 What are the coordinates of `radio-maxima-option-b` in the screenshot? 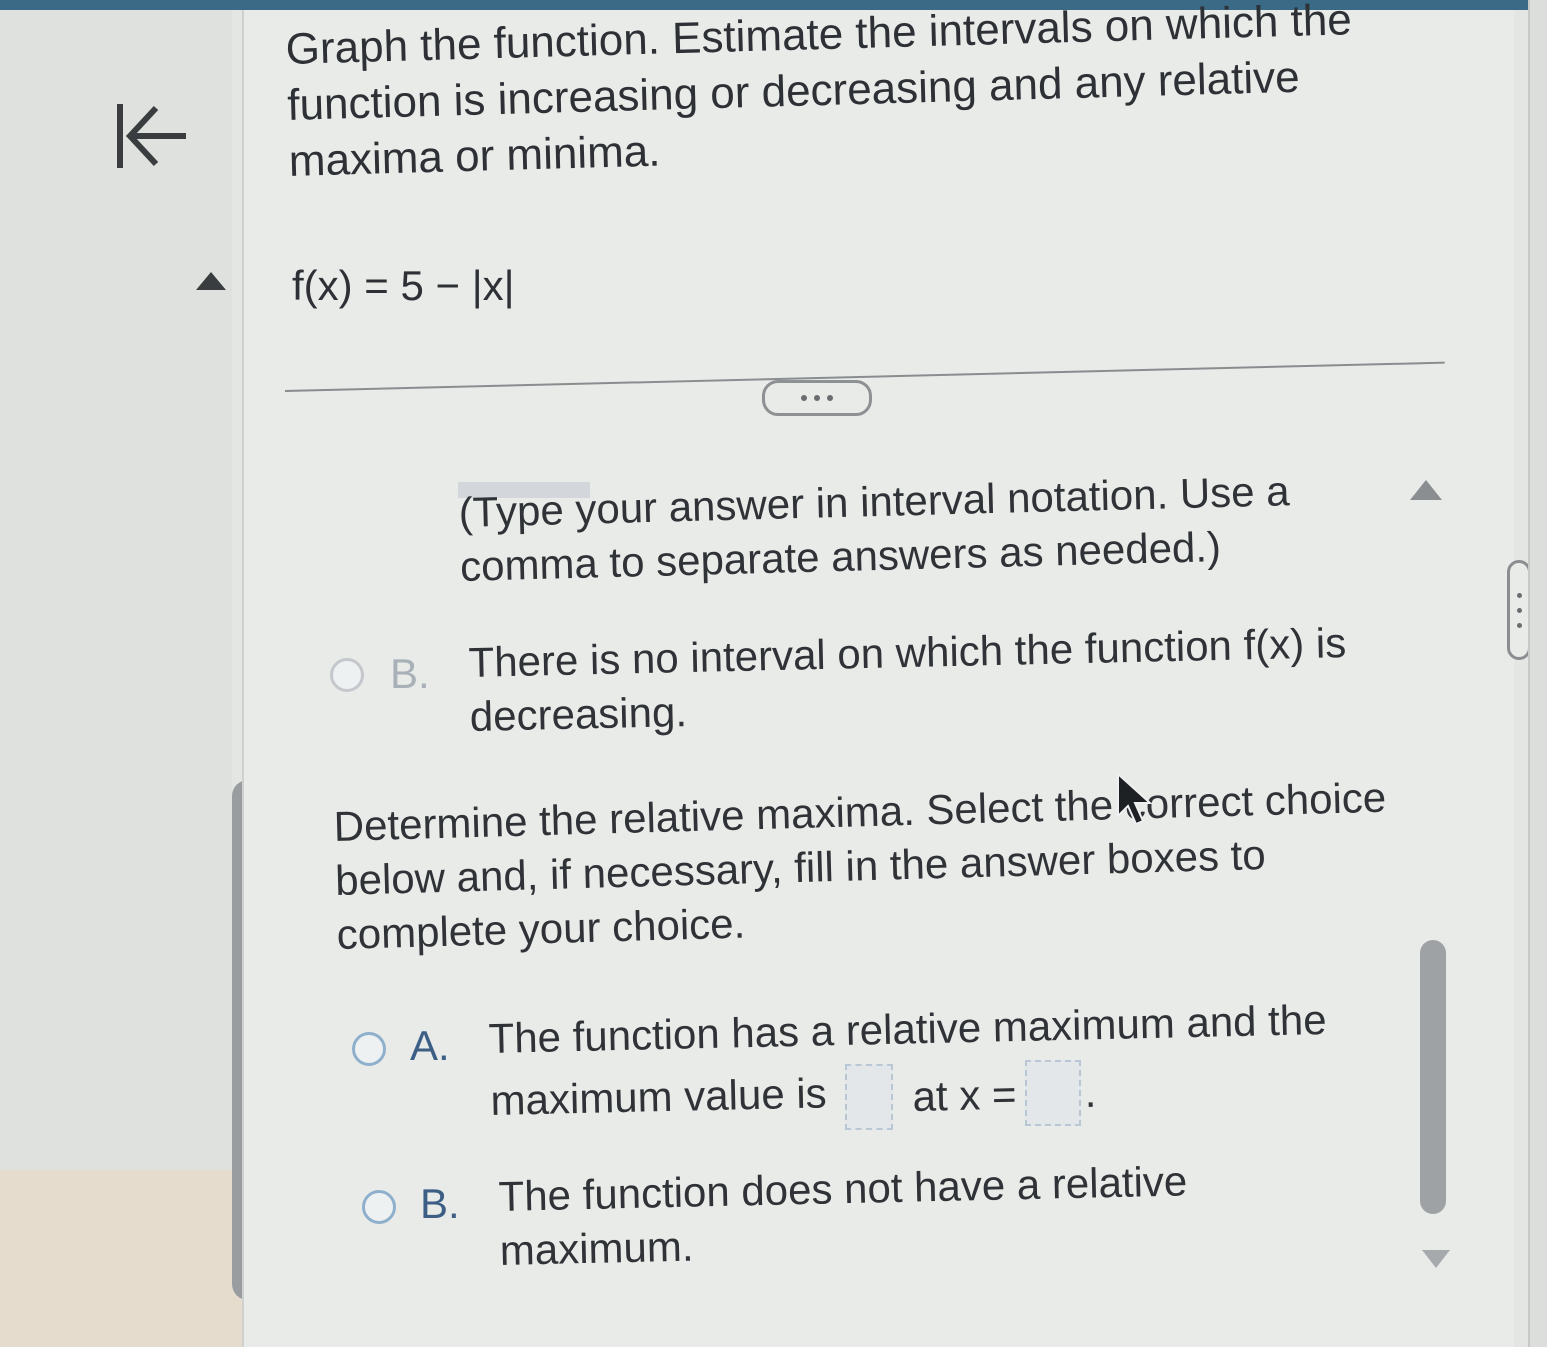 It's located at (379, 1207).